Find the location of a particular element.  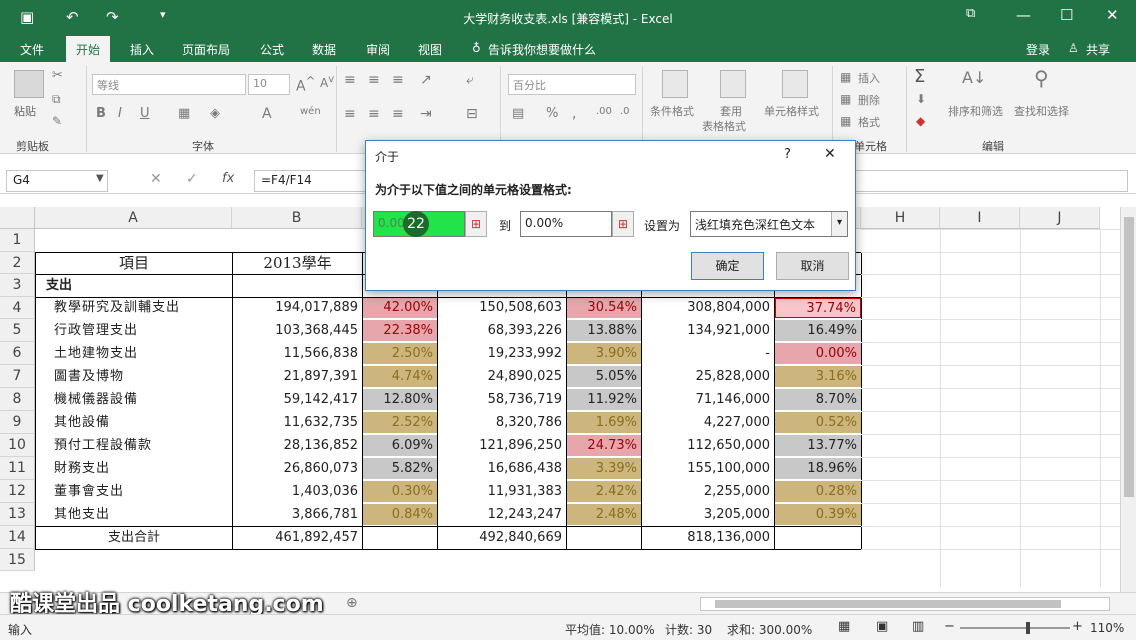

clear-icon: ◆ is located at coordinates (920, 121).